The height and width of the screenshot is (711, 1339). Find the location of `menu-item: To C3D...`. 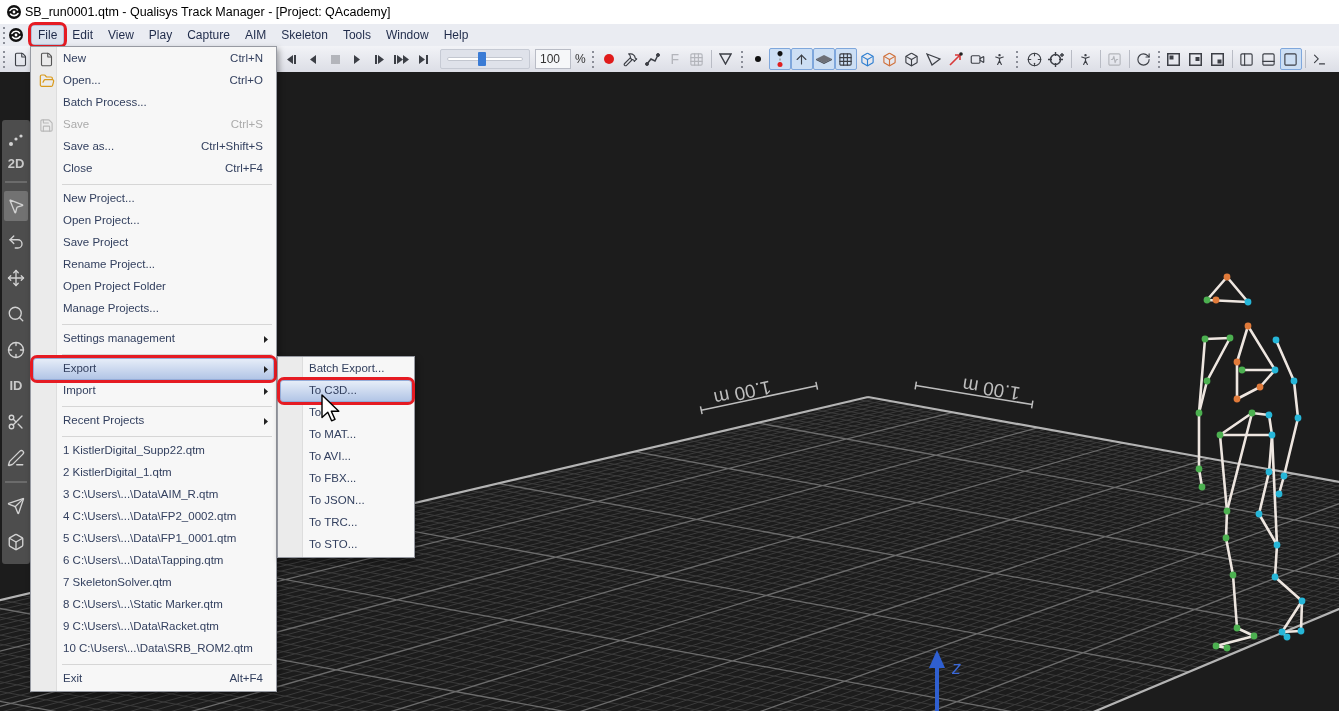

menu-item: To C3D... is located at coordinates (346, 391).